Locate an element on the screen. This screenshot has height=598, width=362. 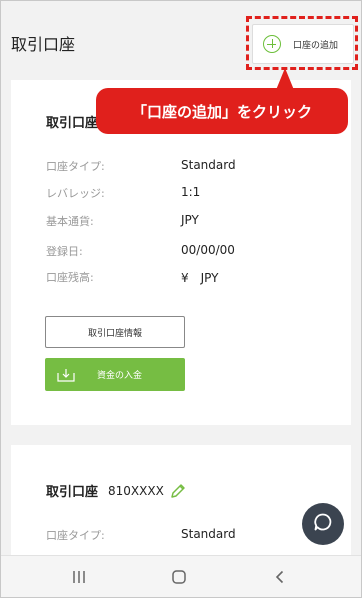
system-navbar is located at coordinates (181, 576).